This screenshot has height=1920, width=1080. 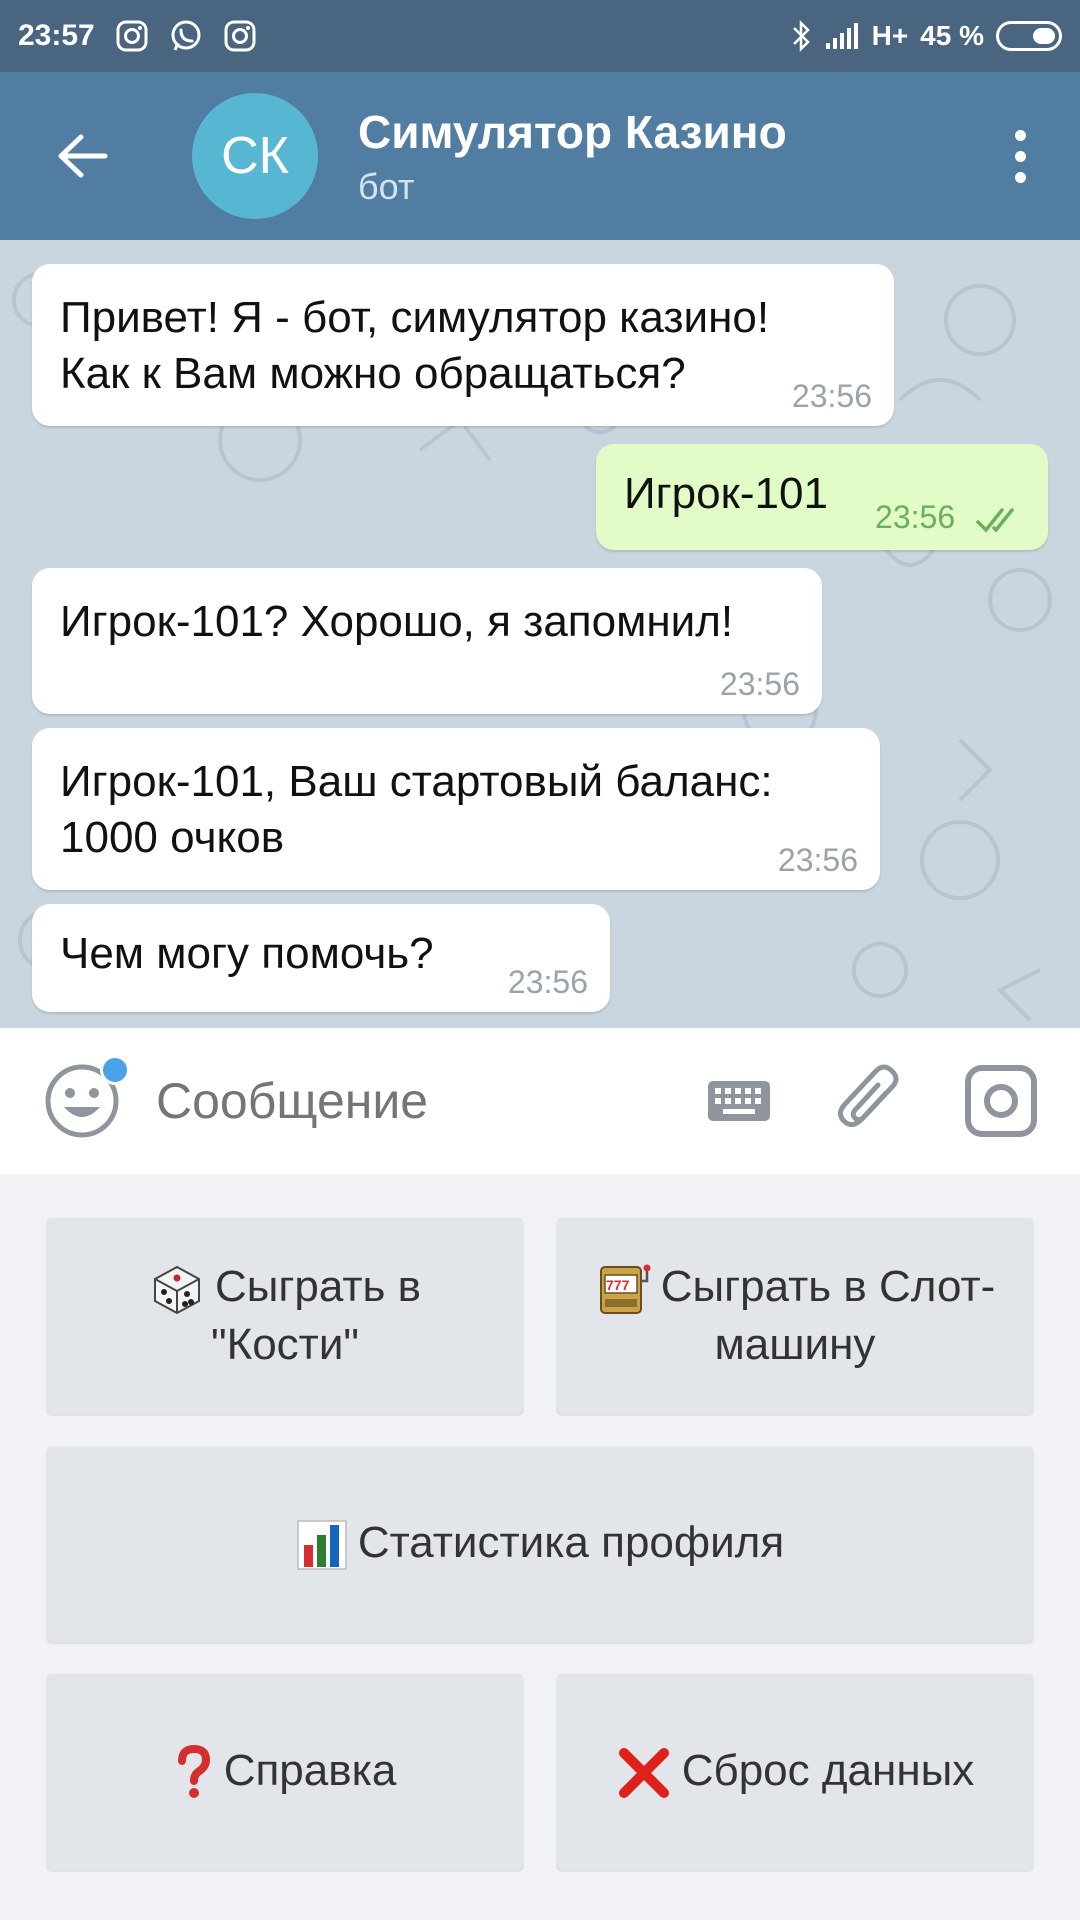 What do you see at coordinates (373, 373) in the screenshot?
I see `message-text-line: Как к Вам можно обращаться?` at bounding box center [373, 373].